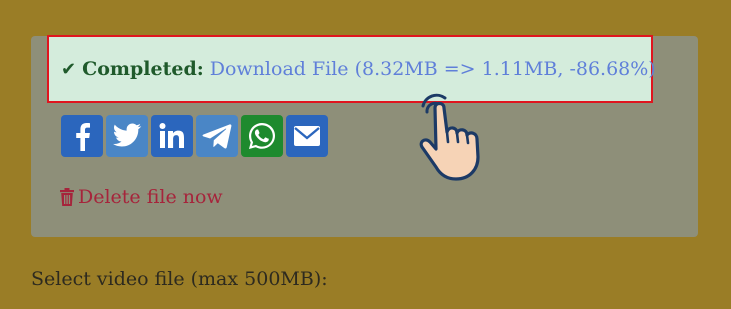 The image size is (731, 309). I want to click on delete-file-label: Delete file now, so click(150, 197).